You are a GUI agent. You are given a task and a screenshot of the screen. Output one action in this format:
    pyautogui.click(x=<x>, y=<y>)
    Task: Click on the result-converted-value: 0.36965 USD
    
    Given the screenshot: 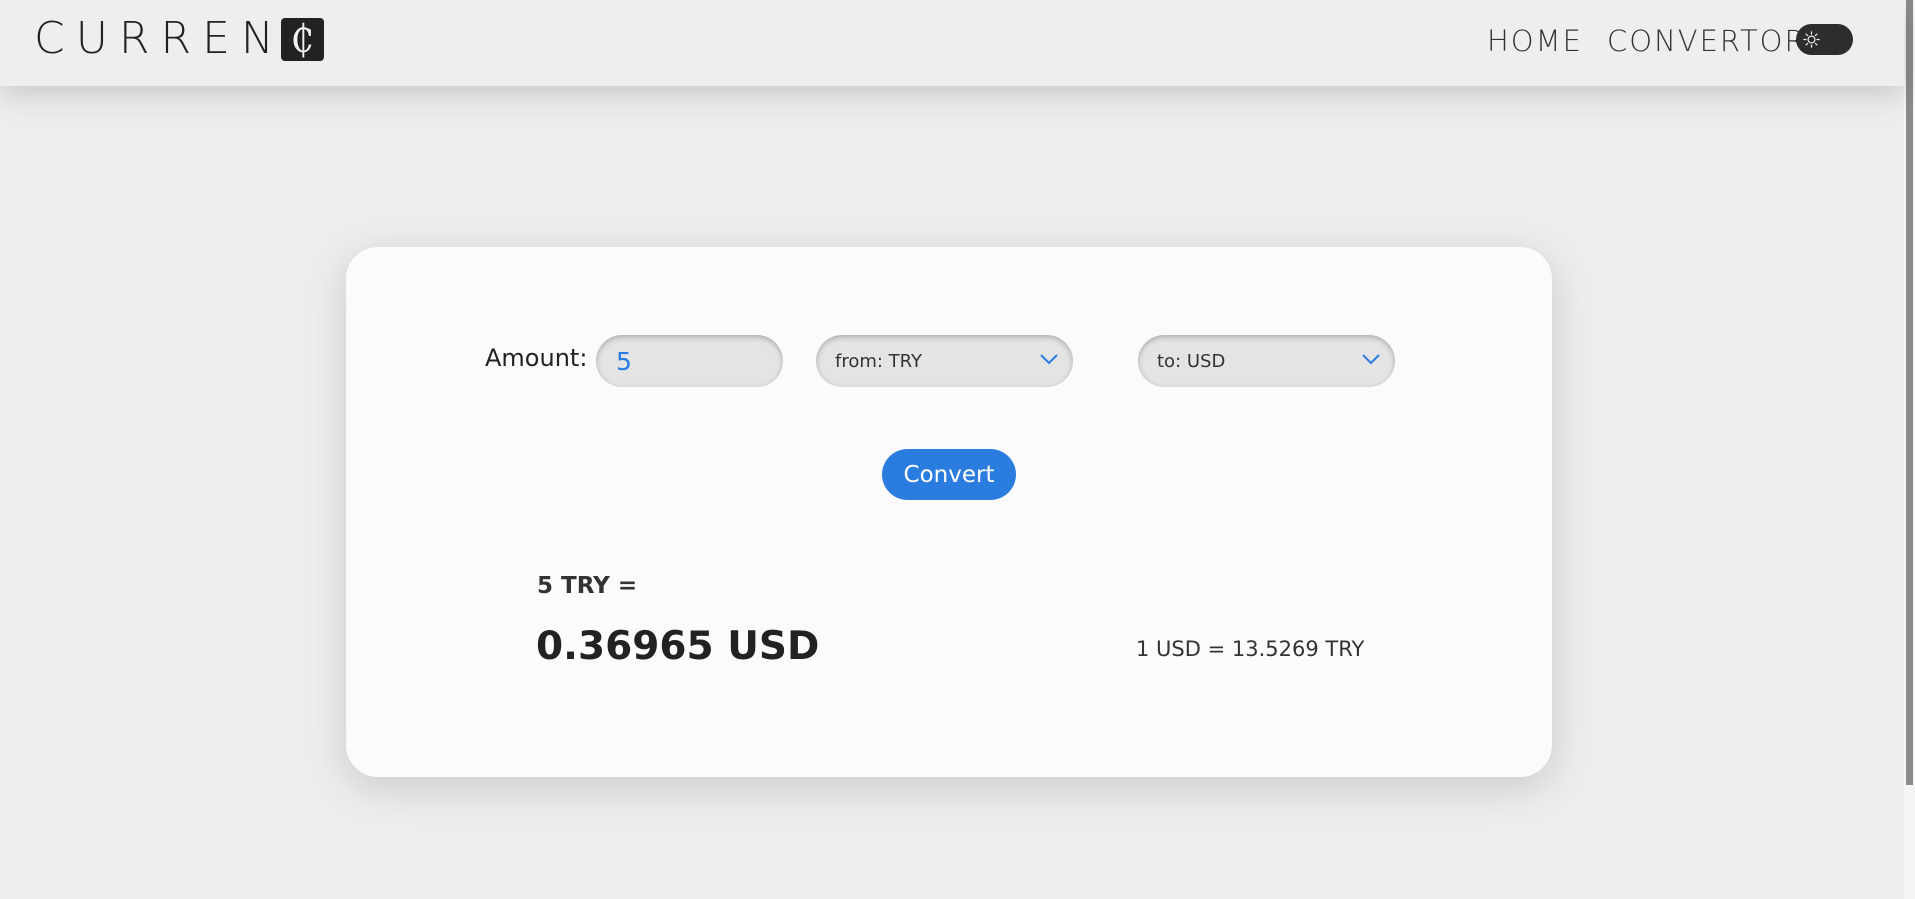 What is the action you would take?
    pyautogui.click(x=678, y=646)
    